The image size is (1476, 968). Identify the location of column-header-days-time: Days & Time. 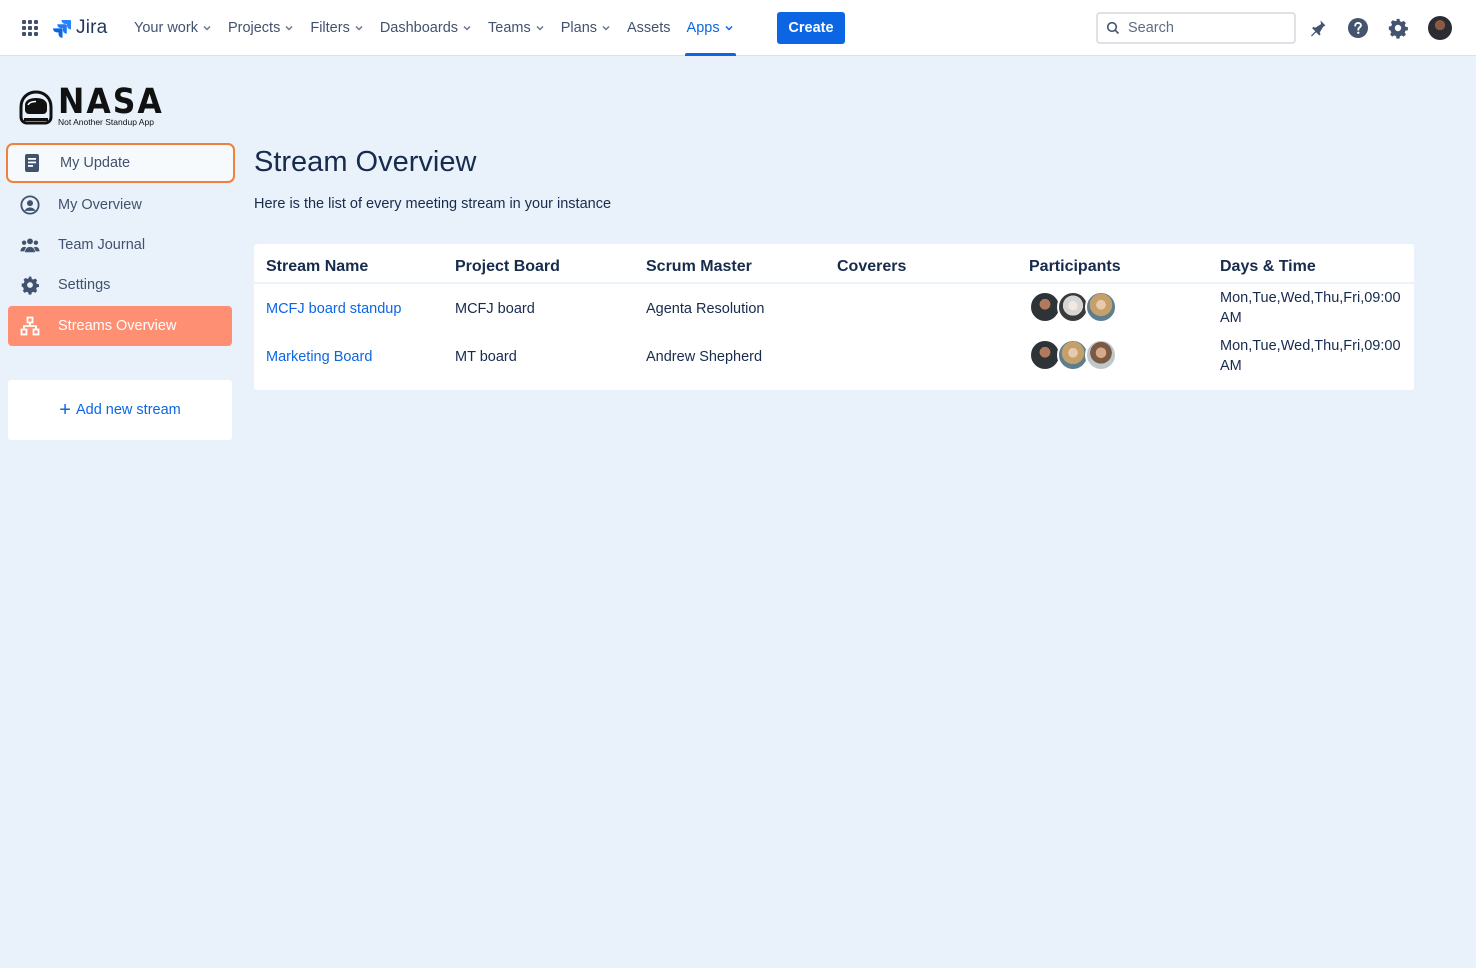
(1268, 266).